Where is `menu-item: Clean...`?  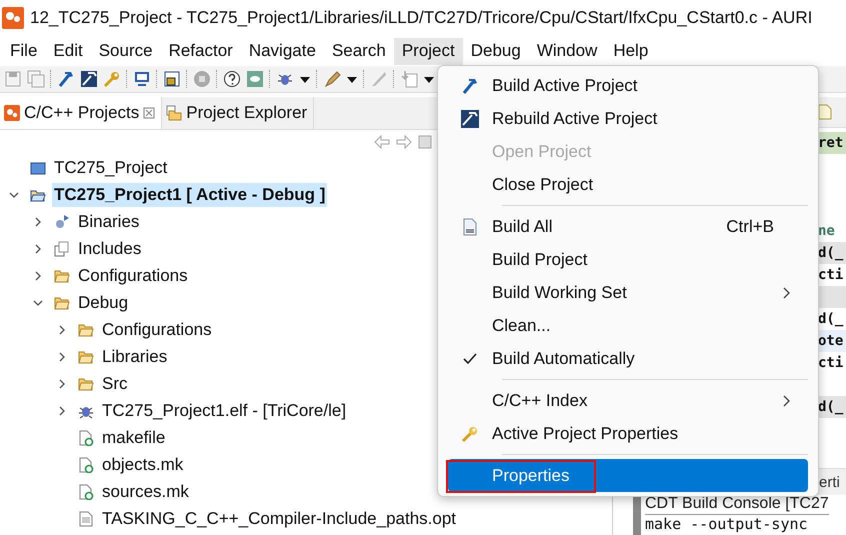 menu-item: Clean... is located at coordinates (628, 325).